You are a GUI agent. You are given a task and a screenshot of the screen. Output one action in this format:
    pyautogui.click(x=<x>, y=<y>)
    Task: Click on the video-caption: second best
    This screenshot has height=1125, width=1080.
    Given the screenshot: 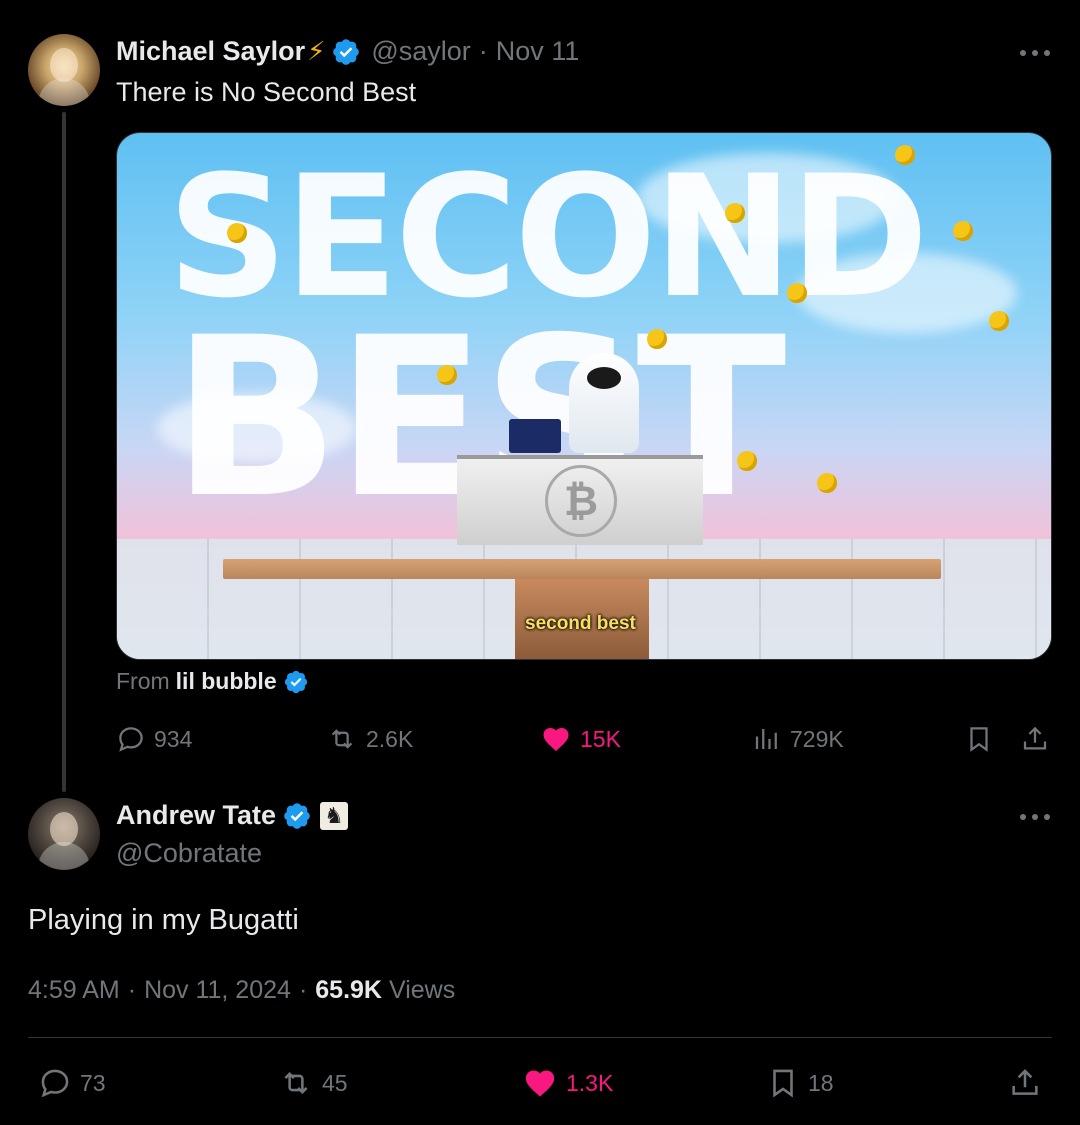 What is the action you would take?
    pyautogui.click(x=580, y=623)
    